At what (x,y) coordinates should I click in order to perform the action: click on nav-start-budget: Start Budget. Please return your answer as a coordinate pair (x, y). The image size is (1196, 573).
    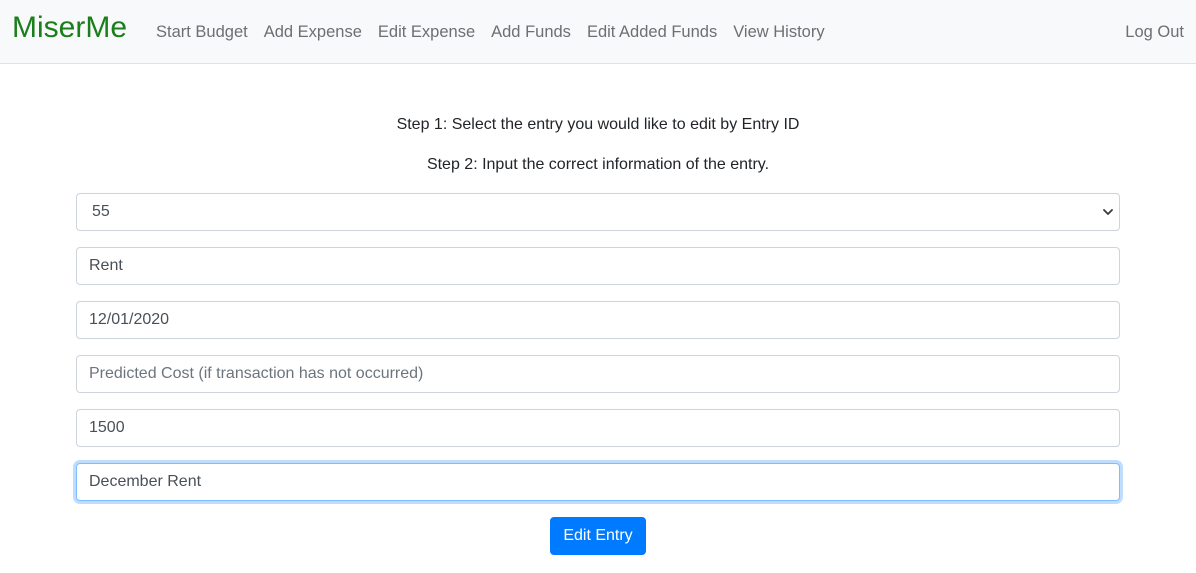
    Looking at the image, I should click on (202, 32).